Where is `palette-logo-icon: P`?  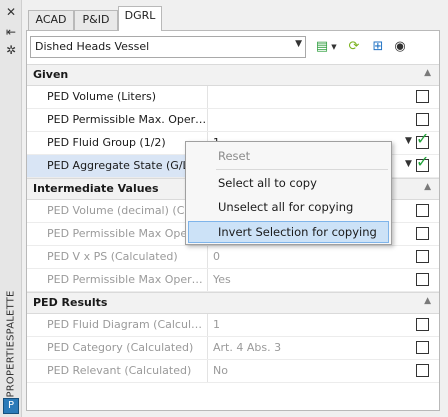
palette-logo-icon: P is located at coordinates (11, 406).